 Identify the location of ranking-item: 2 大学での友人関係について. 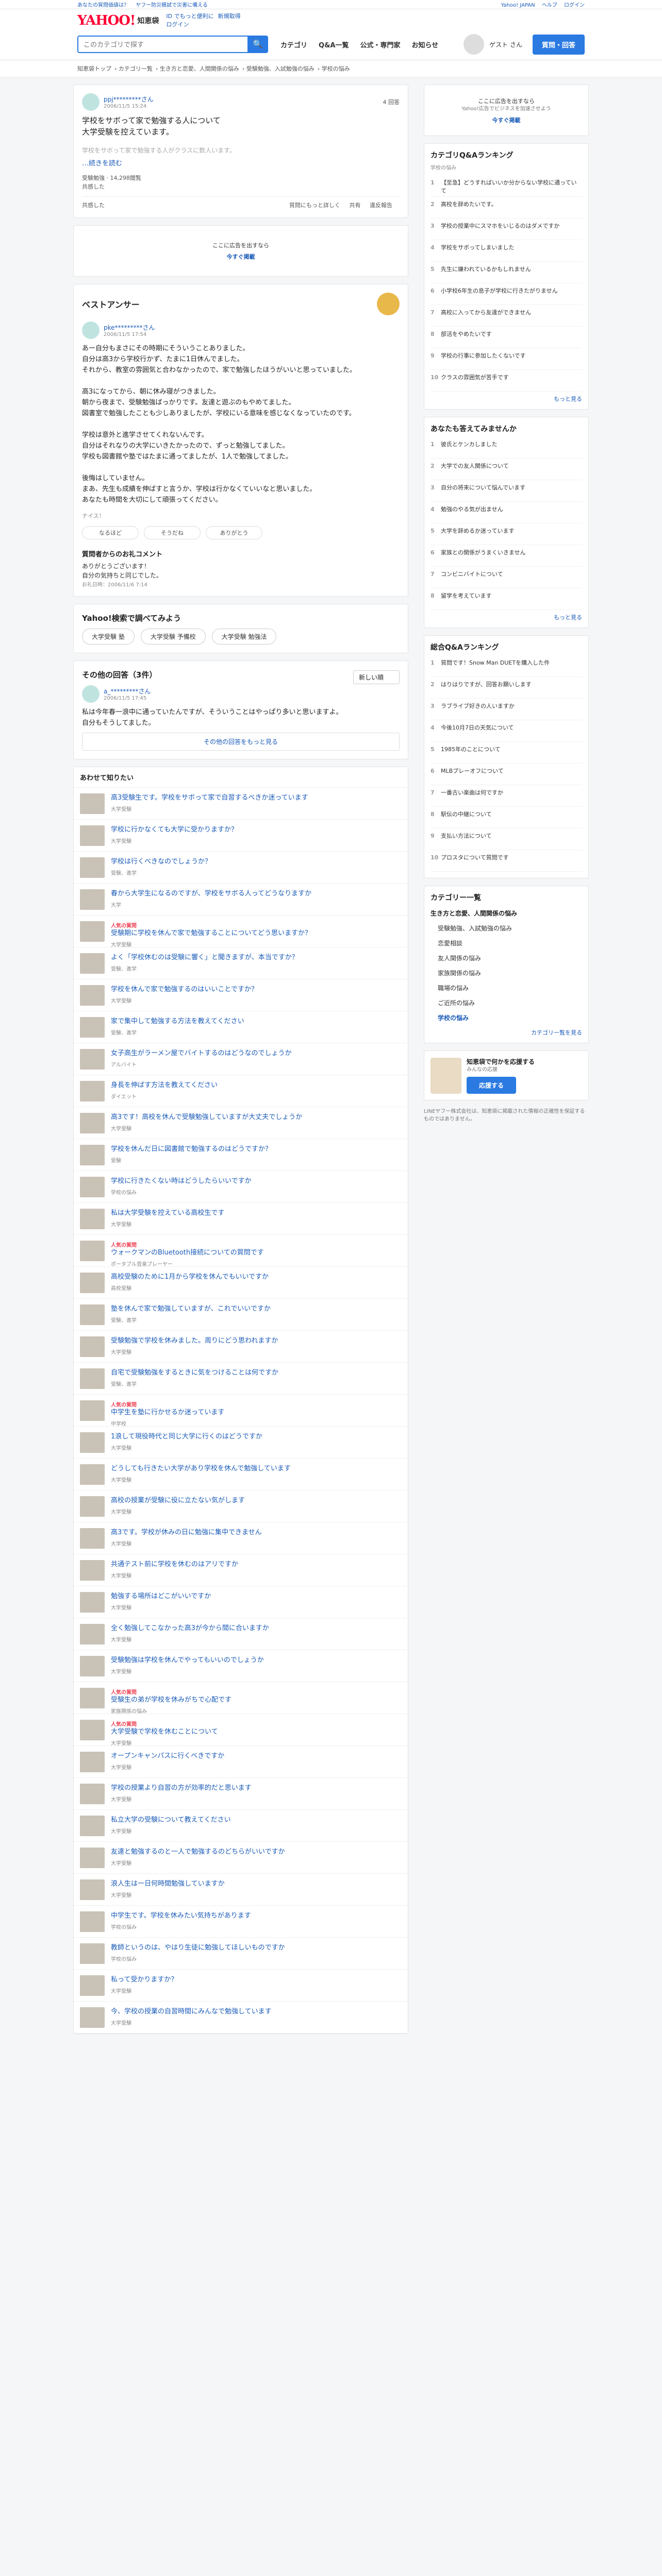
(506, 469).